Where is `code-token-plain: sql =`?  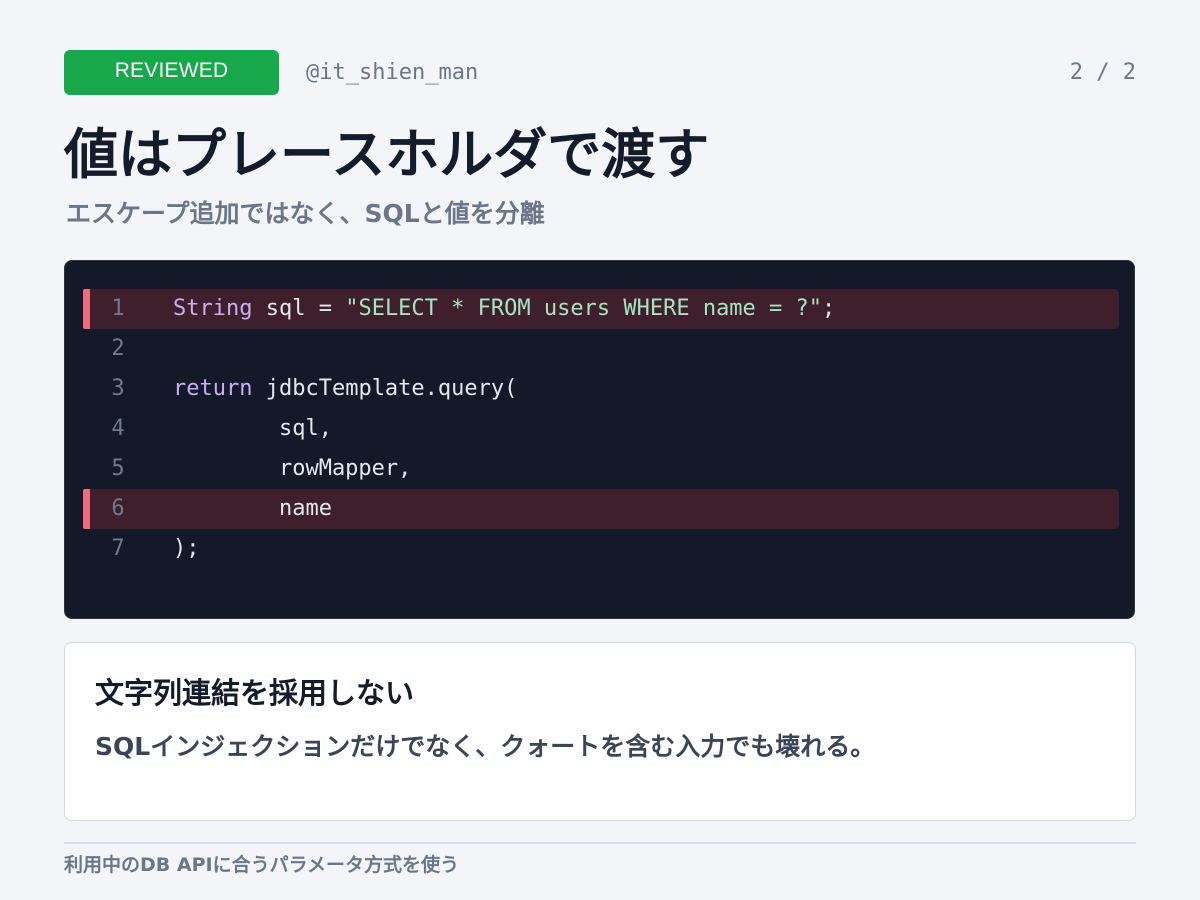 code-token-plain: sql = is located at coordinates (299, 308).